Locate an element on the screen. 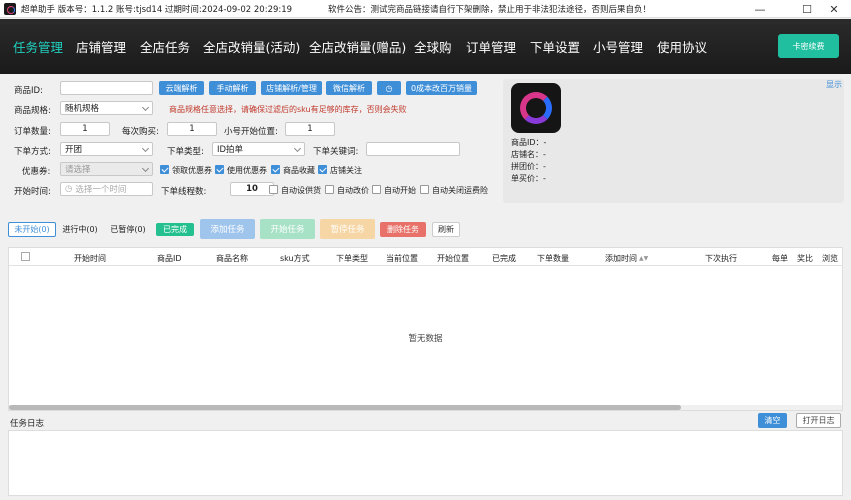 This screenshot has height=500, width=851. nav-task-management: 任务管理 is located at coordinates (38, 46).